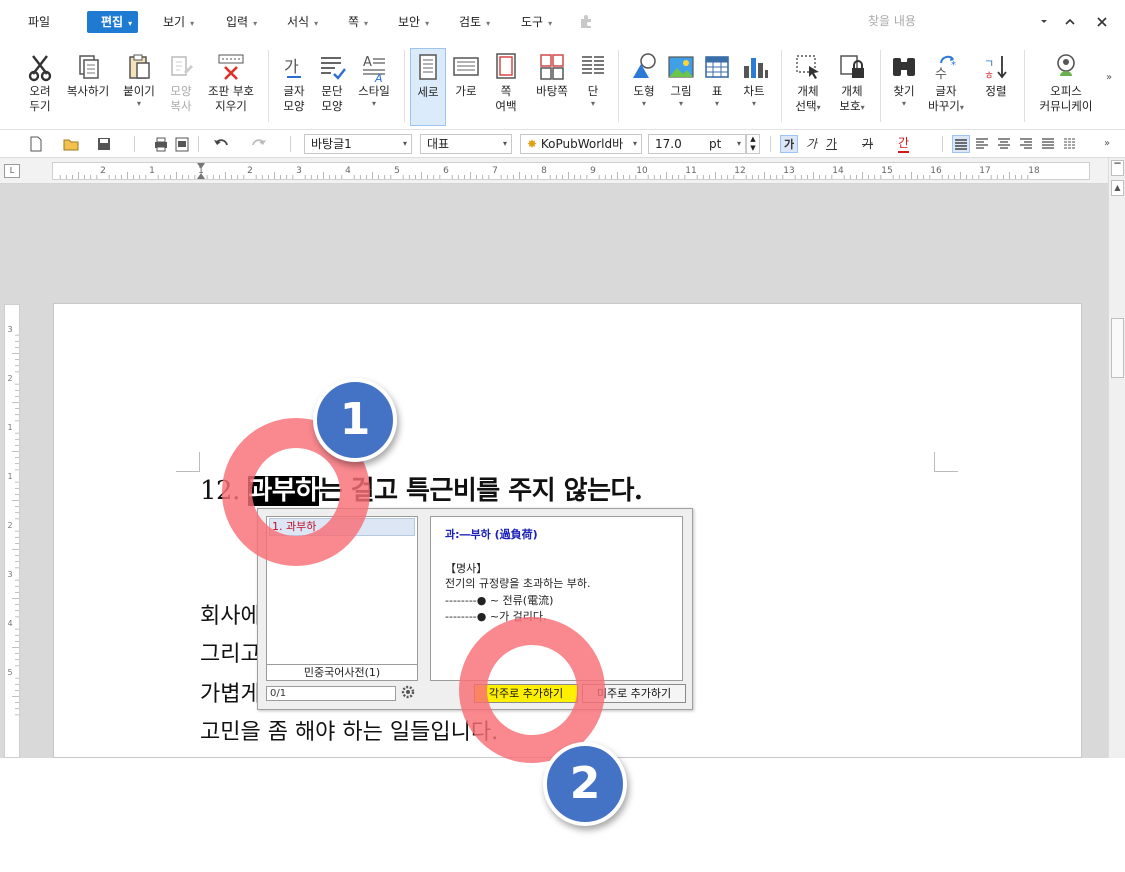 Image resolution: width=1125 pixels, height=872 pixels. What do you see at coordinates (852, 66) in the screenshot?
I see `lock-icon` at bounding box center [852, 66].